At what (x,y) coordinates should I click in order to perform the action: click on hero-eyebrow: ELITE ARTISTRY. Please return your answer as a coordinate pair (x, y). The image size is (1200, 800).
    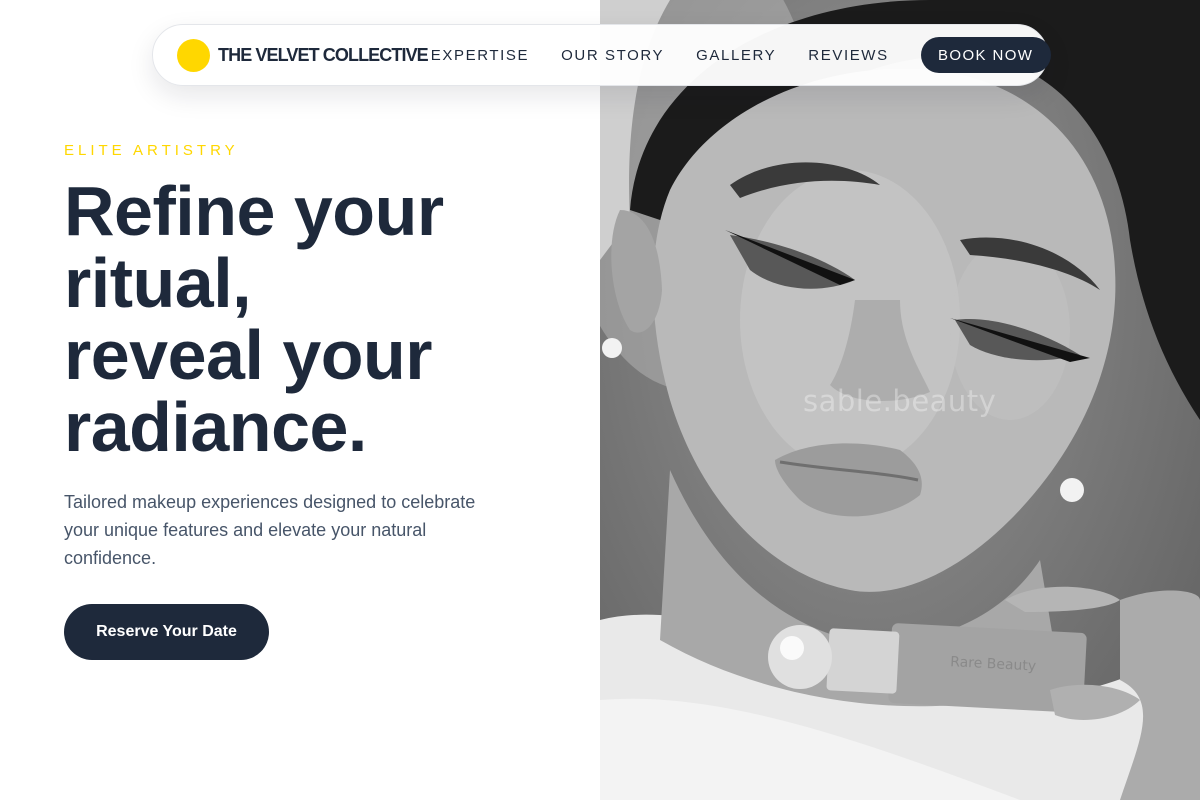
    Looking at the image, I should click on (151, 150).